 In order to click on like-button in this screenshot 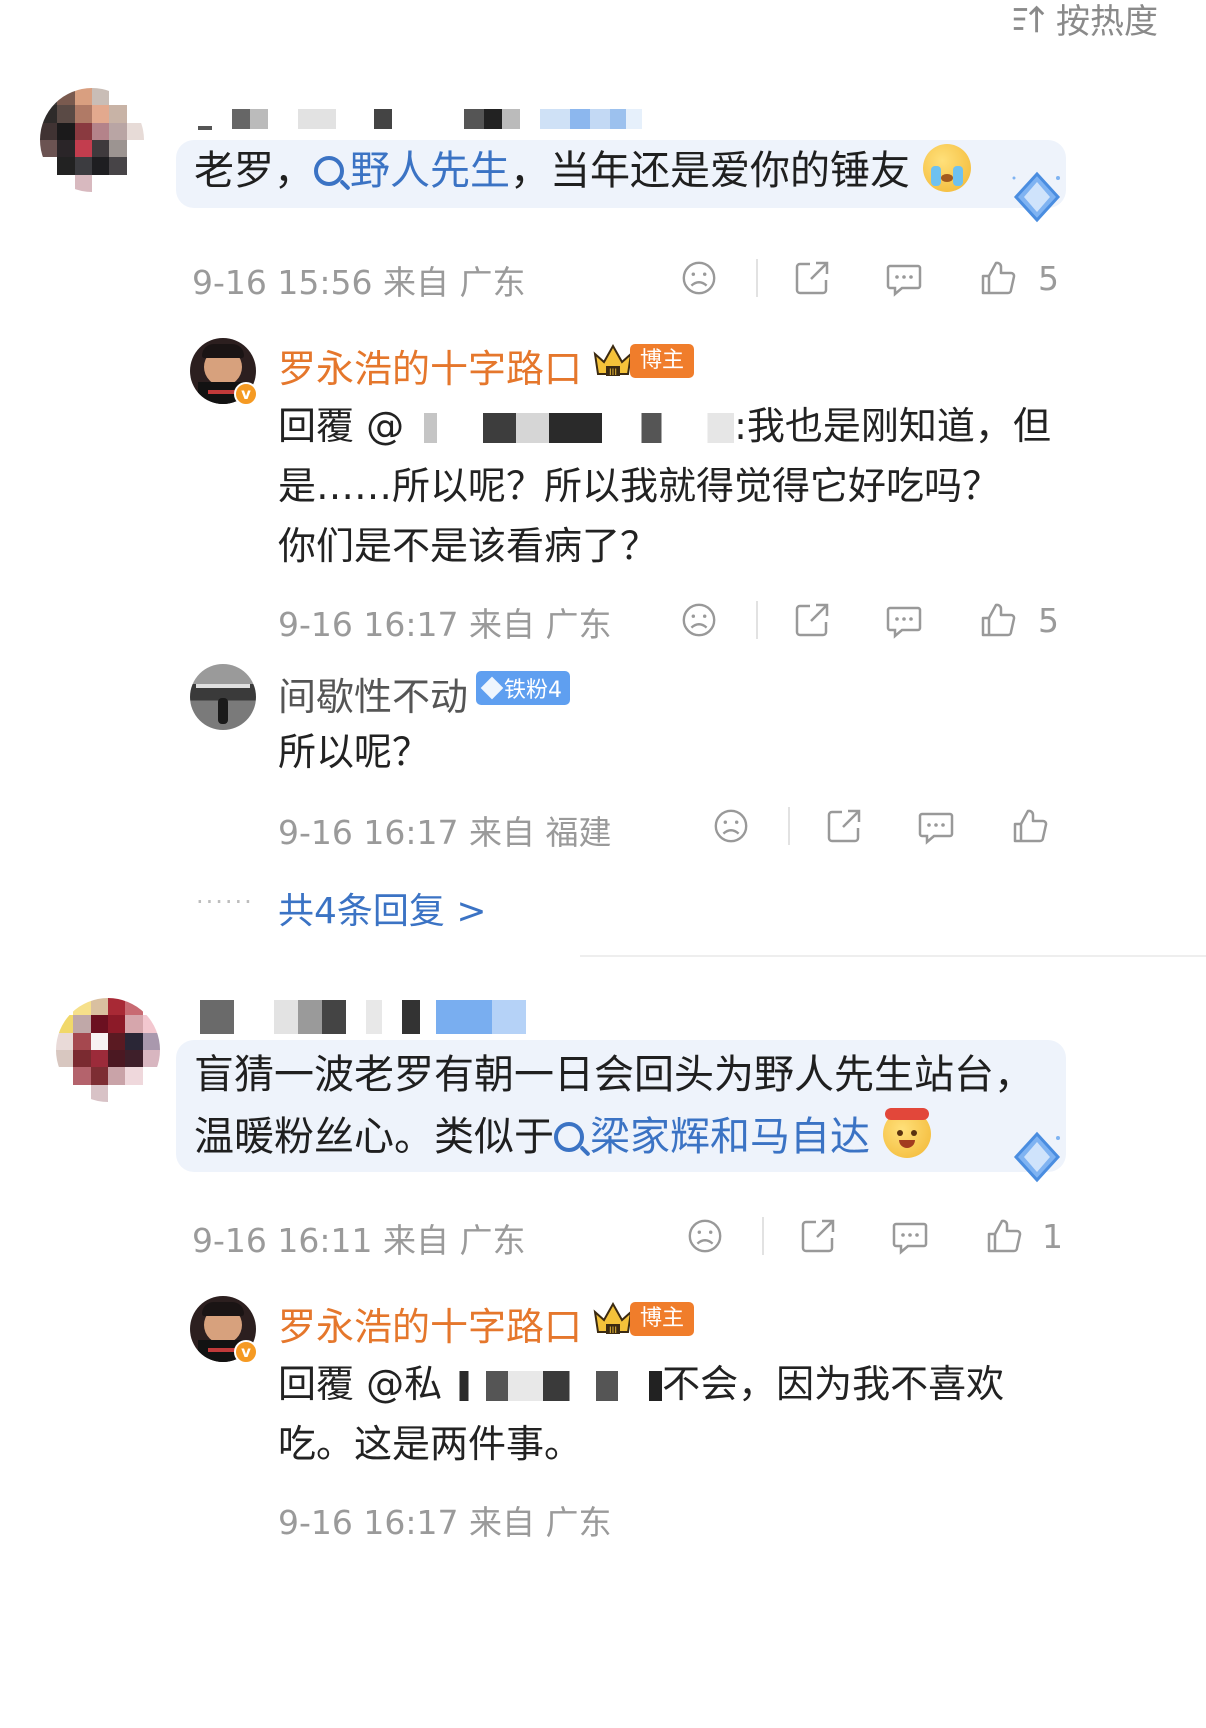, I will do `click(1030, 826)`.